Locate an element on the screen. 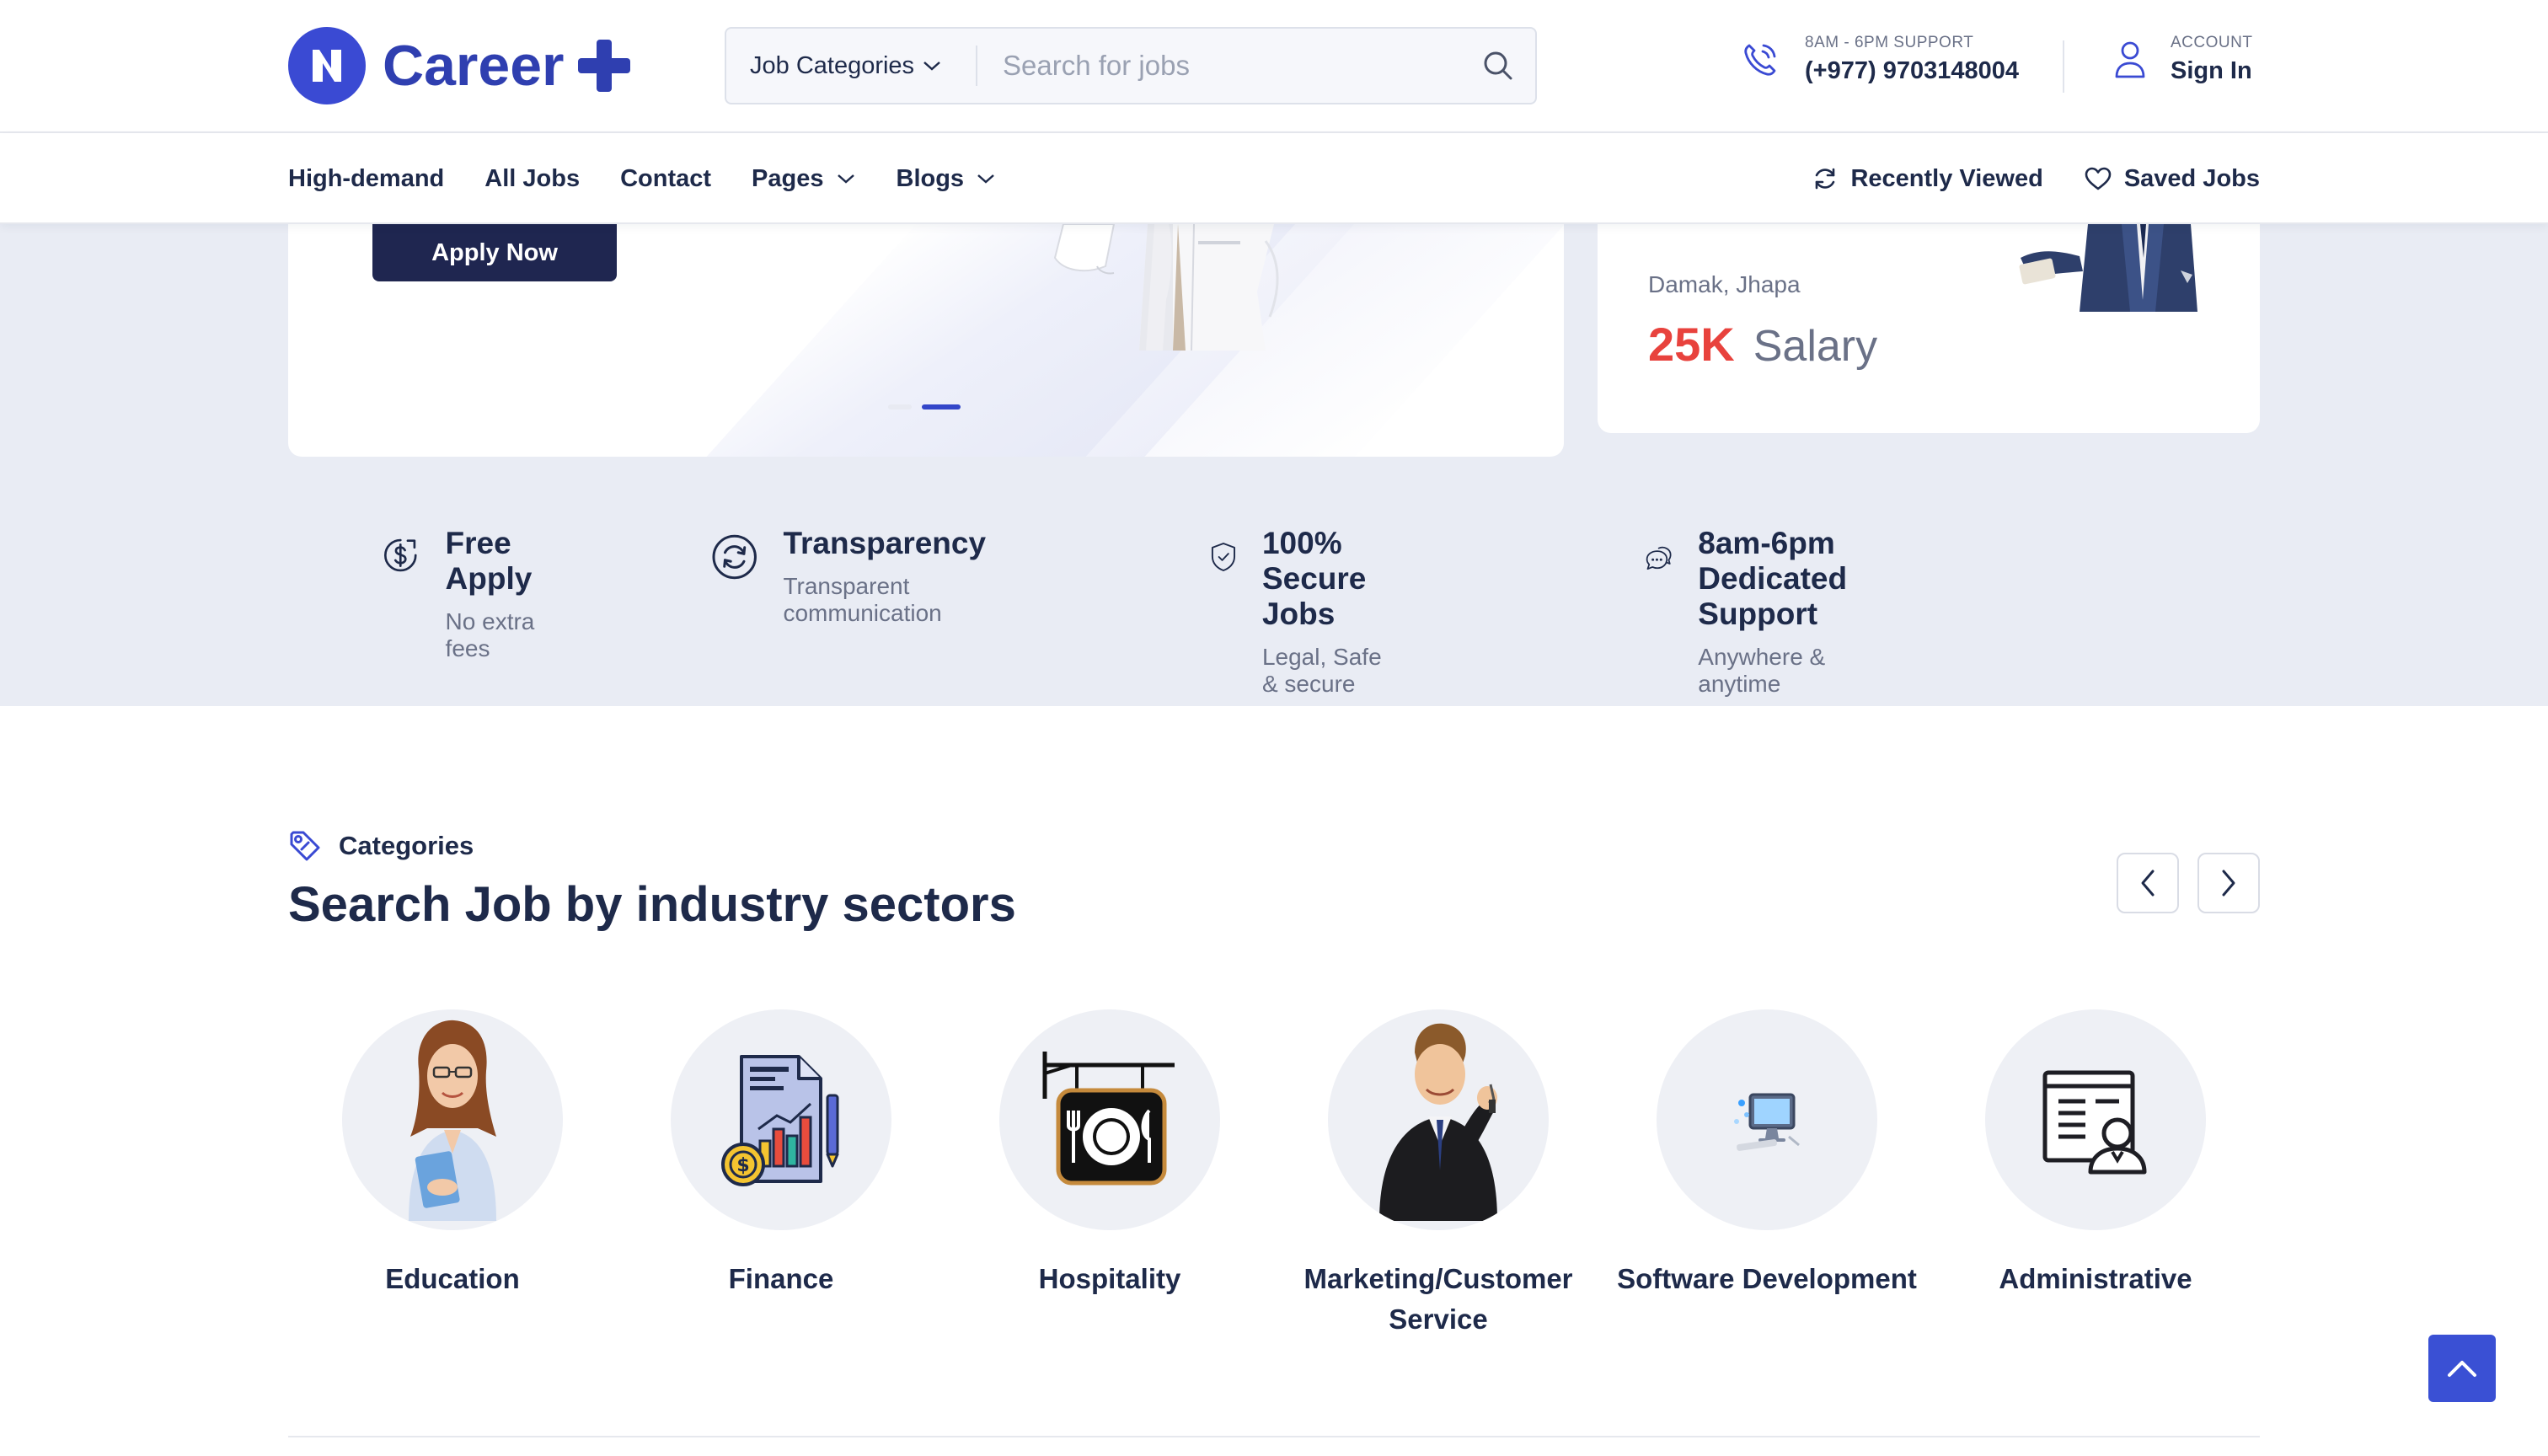 Image resolution: width=2548 pixels, height=1456 pixels. nav-label: Contact is located at coordinates (666, 178).